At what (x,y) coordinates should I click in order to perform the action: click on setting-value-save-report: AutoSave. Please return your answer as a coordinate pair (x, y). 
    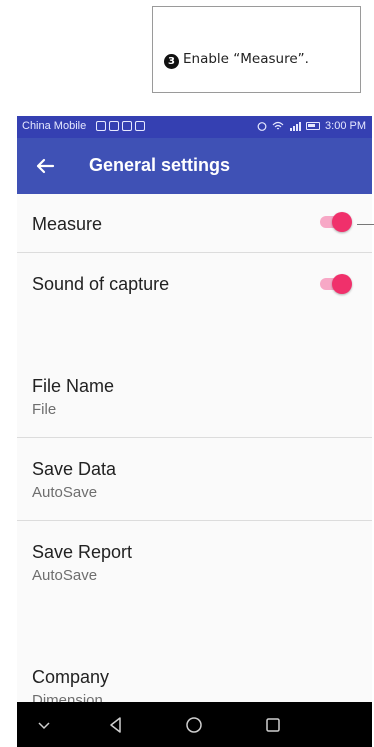
    Looking at the image, I should click on (65, 575).